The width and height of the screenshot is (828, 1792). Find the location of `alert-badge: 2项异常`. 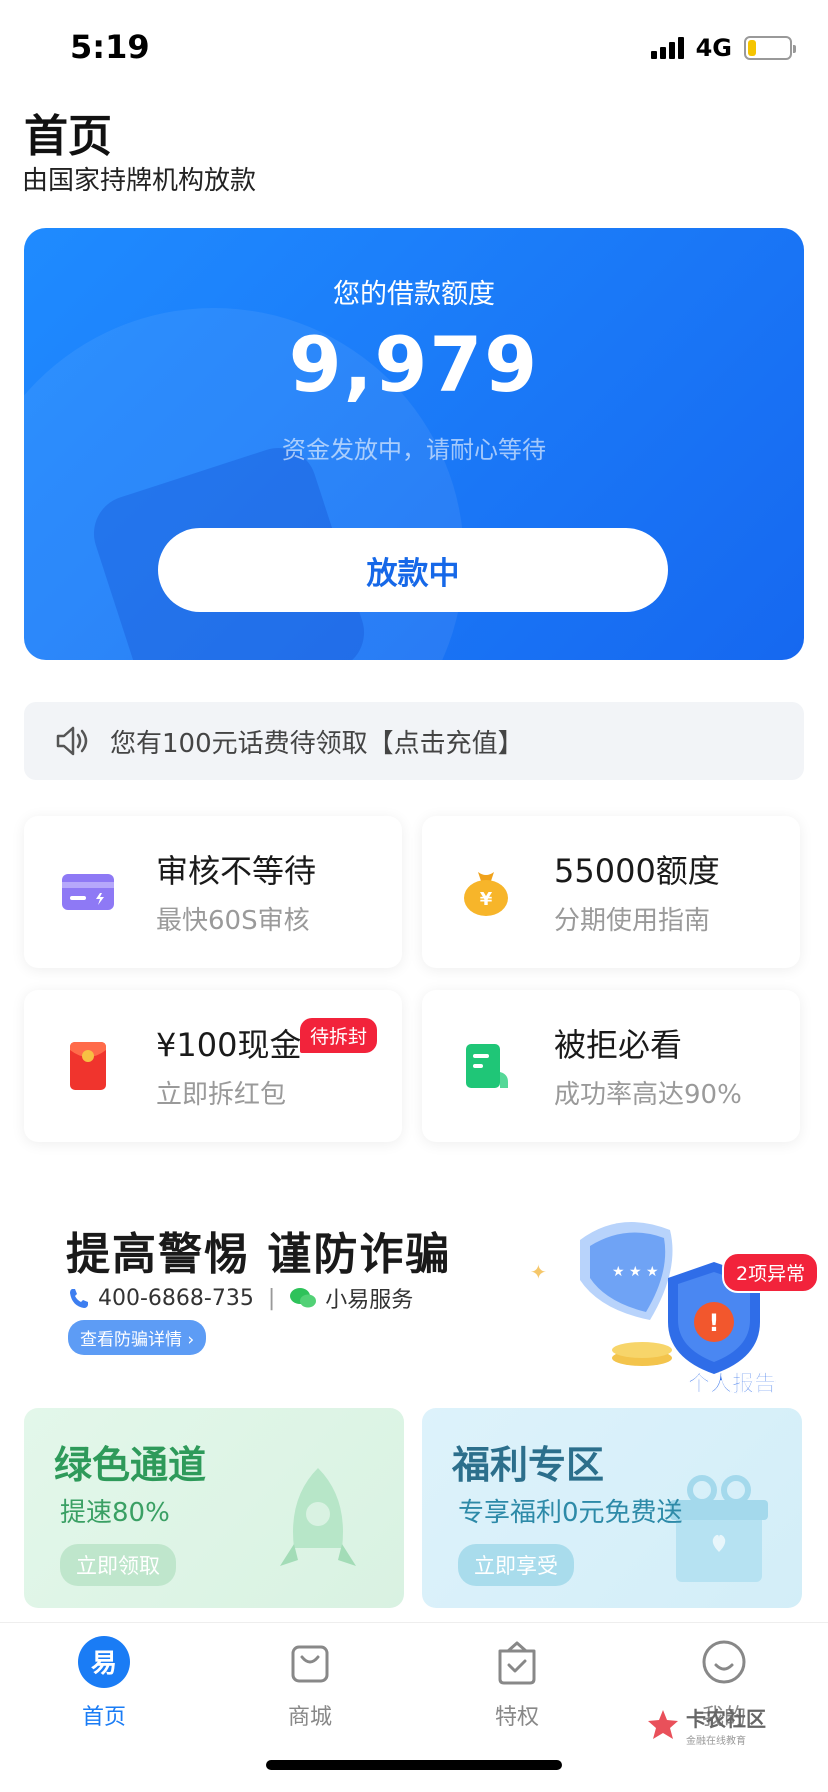

alert-badge: 2项异常 is located at coordinates (771, 1272).